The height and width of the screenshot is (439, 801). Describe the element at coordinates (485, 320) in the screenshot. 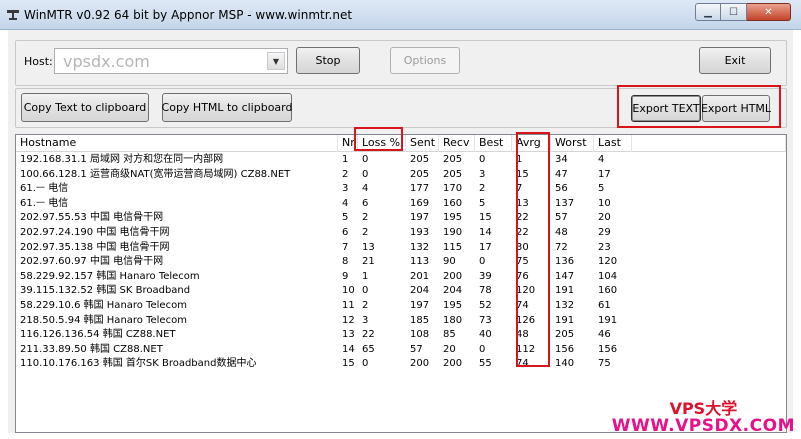

I see `table-cell: 73` at that location.